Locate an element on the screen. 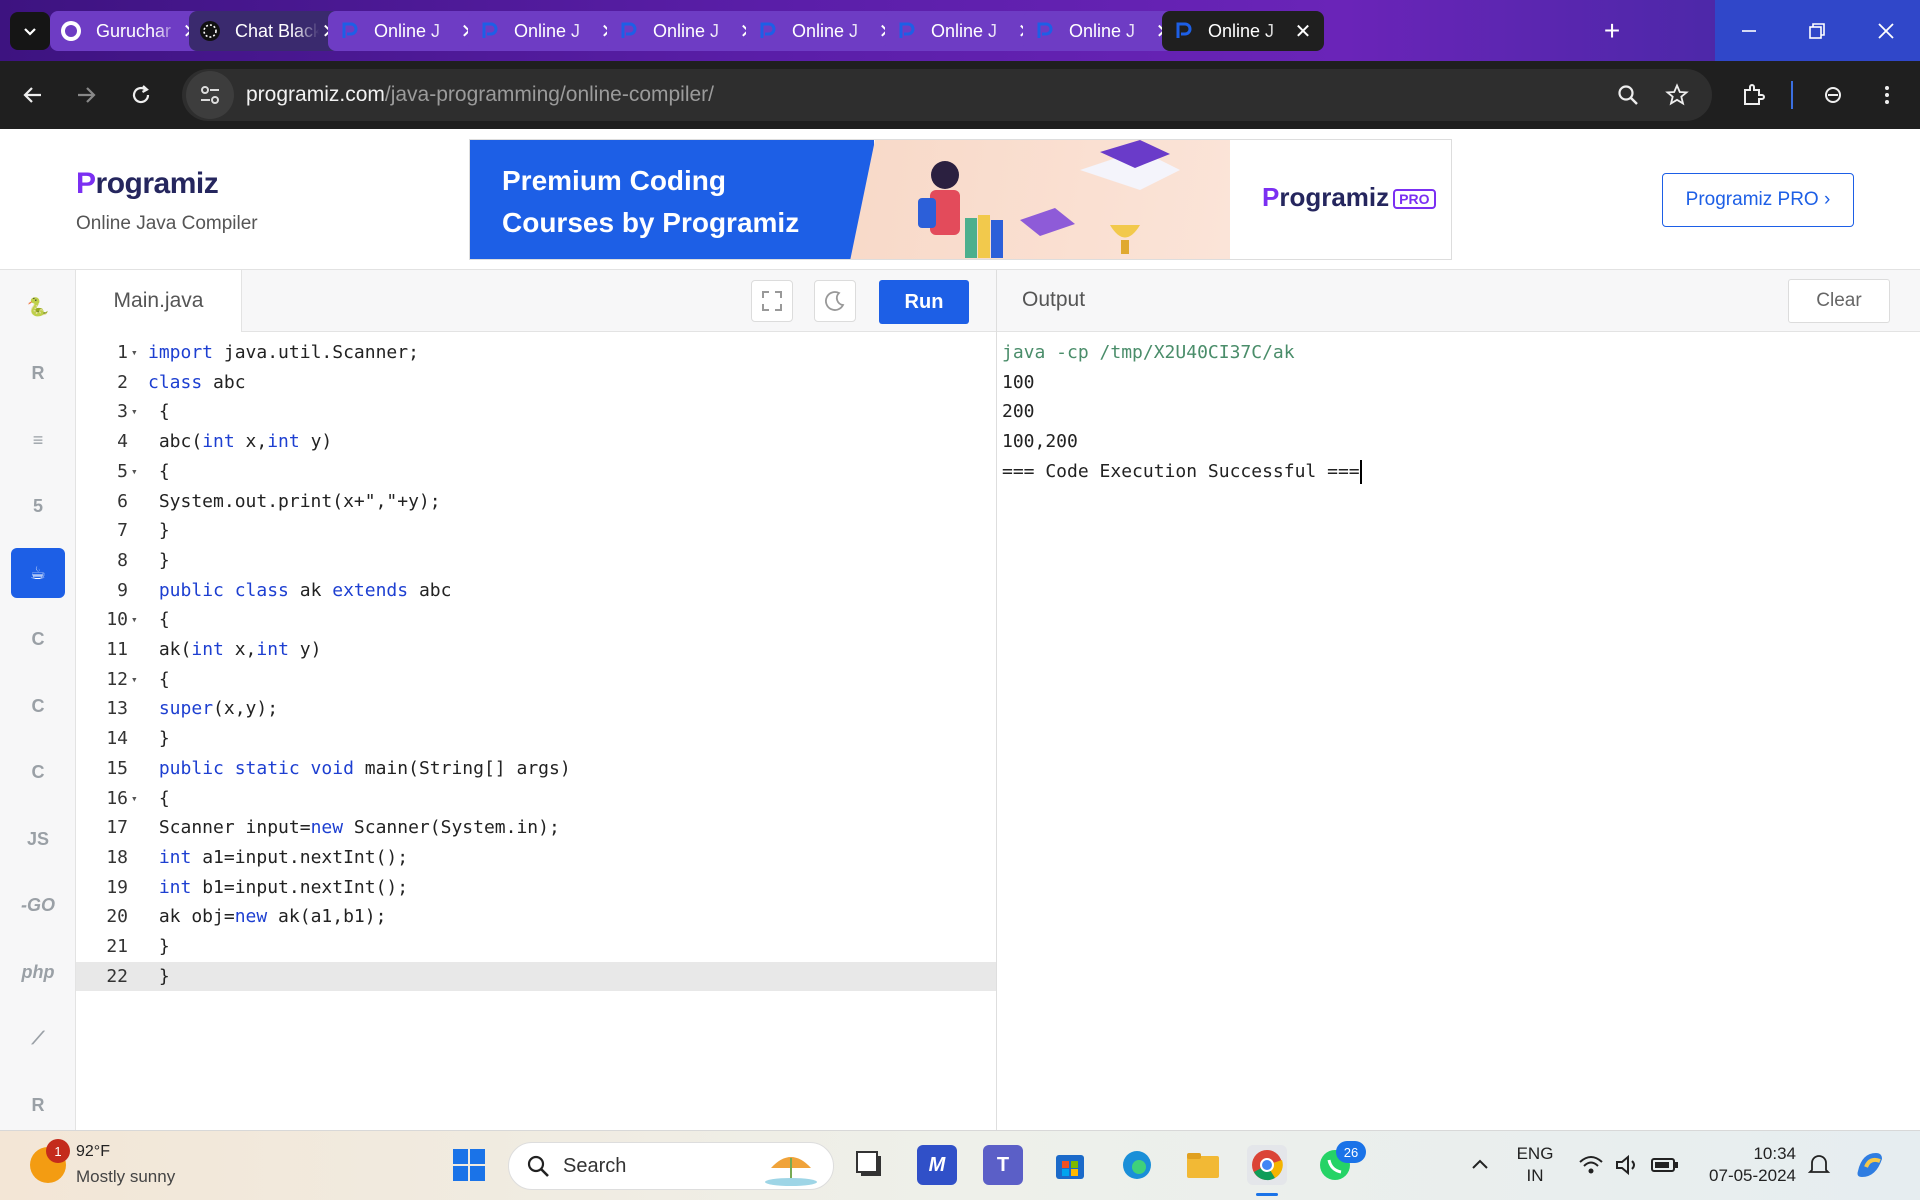  language-python-icon: 🐍 is located at coordinates (38, 307).